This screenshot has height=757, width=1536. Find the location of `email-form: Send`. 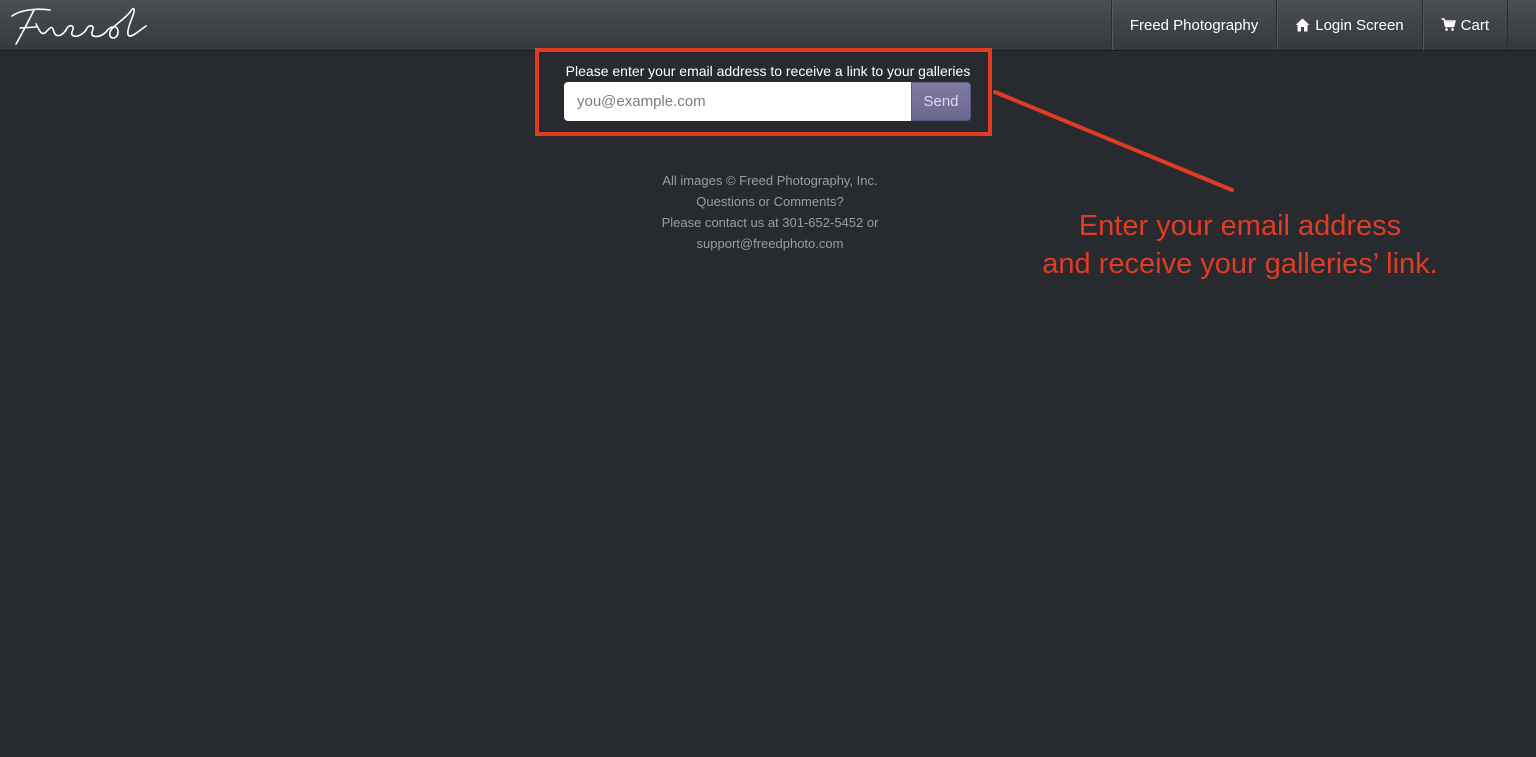

email-form: Send is located at coordinates (767, 101).